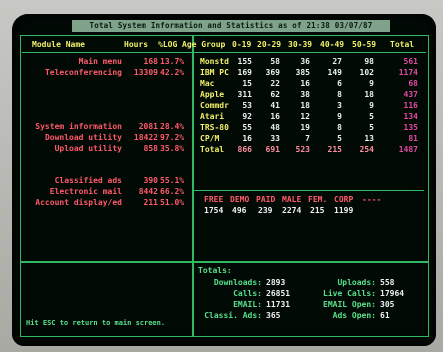  I want to click on age-col-40-49: 40-49, so click(332, 44).